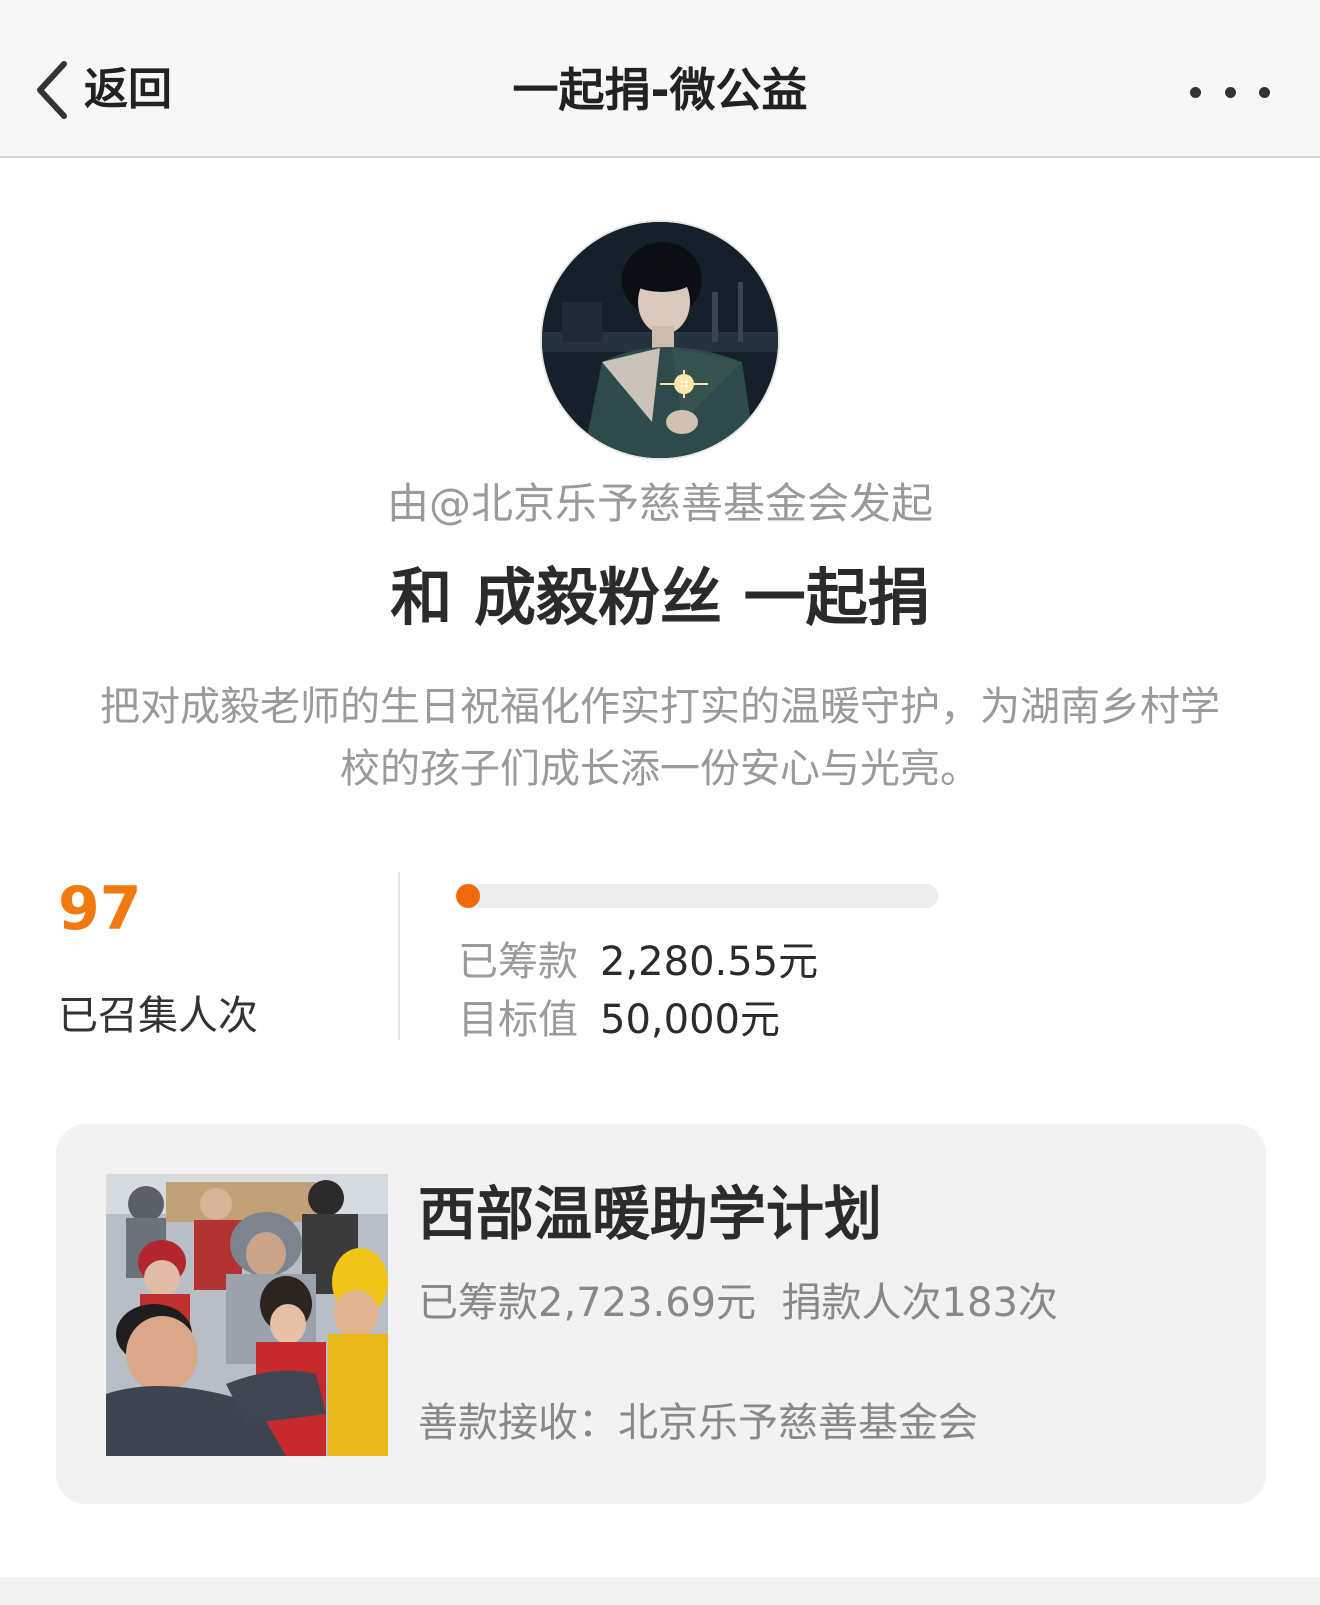  What do you see at coordinates (660, 90) in the screenshot?
I see `page-title: 一起捐-微公益` at bounding box center [660, 90].